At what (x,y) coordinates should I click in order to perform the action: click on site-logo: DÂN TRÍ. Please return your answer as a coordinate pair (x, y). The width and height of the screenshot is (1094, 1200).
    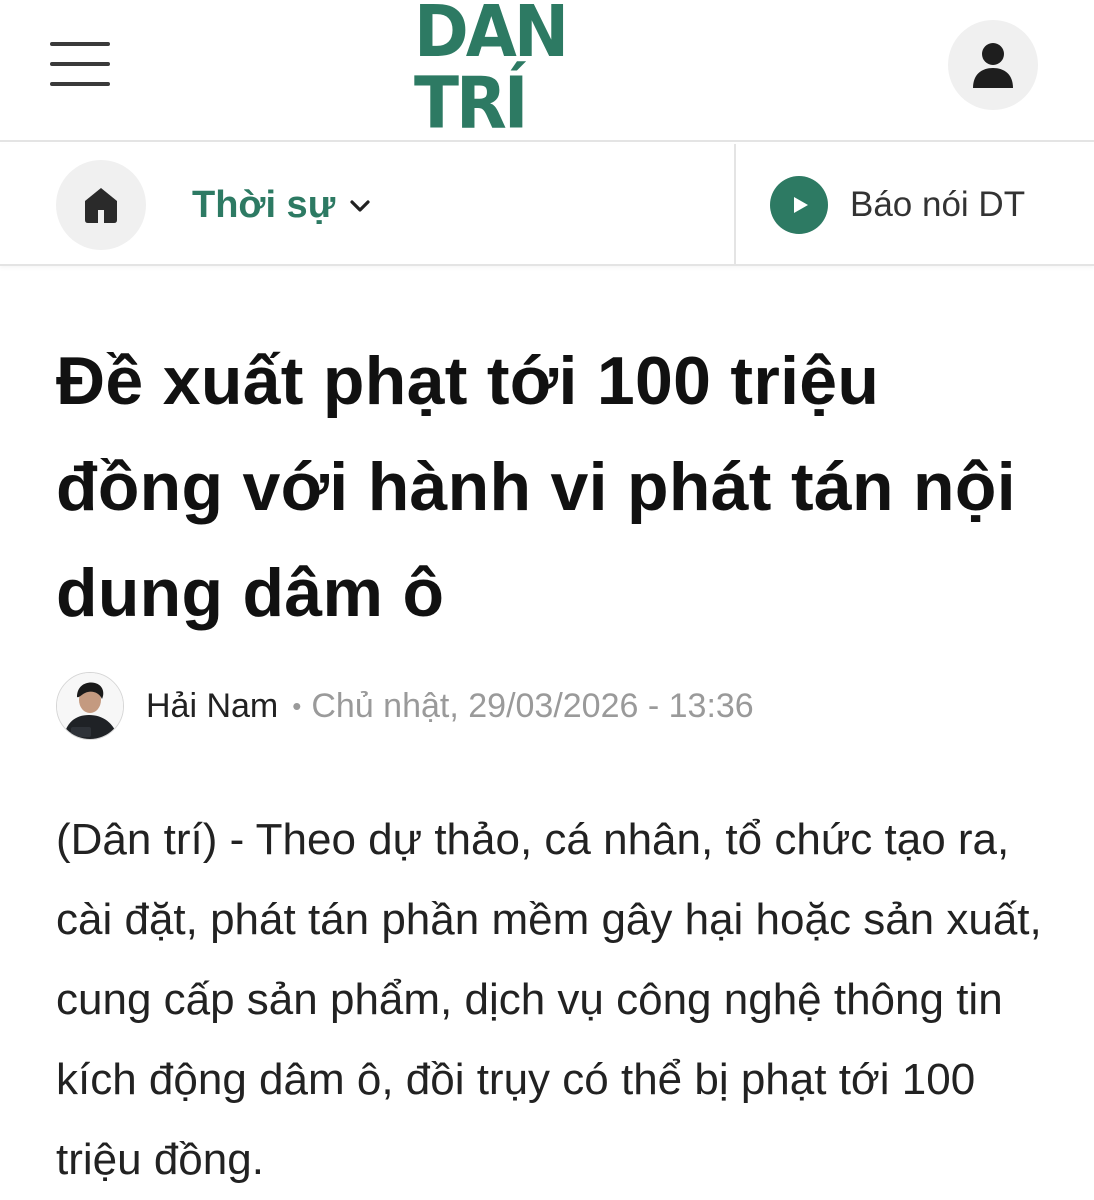
    Looking at the image, I should click on (547, 69).